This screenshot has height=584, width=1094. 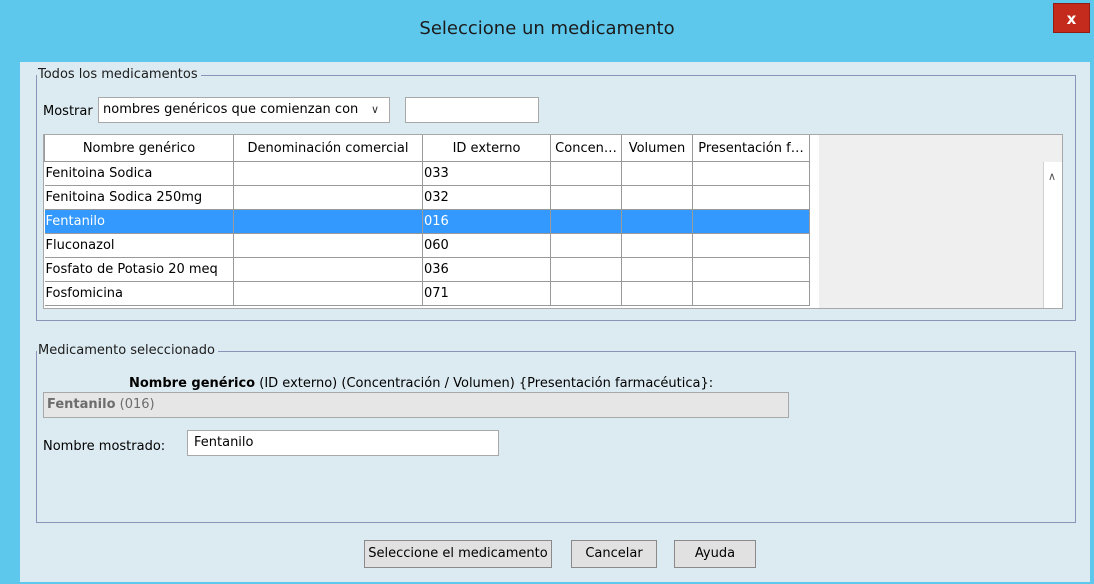 What do you see at coordinates (192, 383) in the screenshot?
I see `caption-generic-name: Nombre genérico` at bounding box center [192, 383].